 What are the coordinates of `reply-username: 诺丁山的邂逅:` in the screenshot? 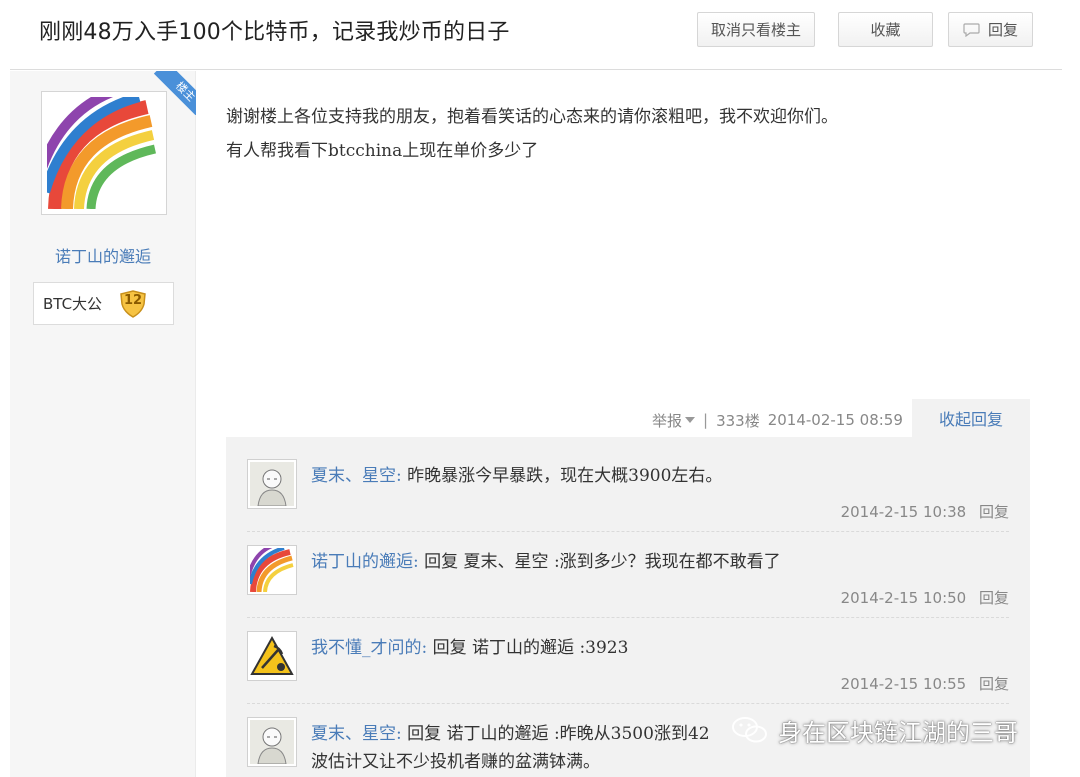 It's located at (365, 562).